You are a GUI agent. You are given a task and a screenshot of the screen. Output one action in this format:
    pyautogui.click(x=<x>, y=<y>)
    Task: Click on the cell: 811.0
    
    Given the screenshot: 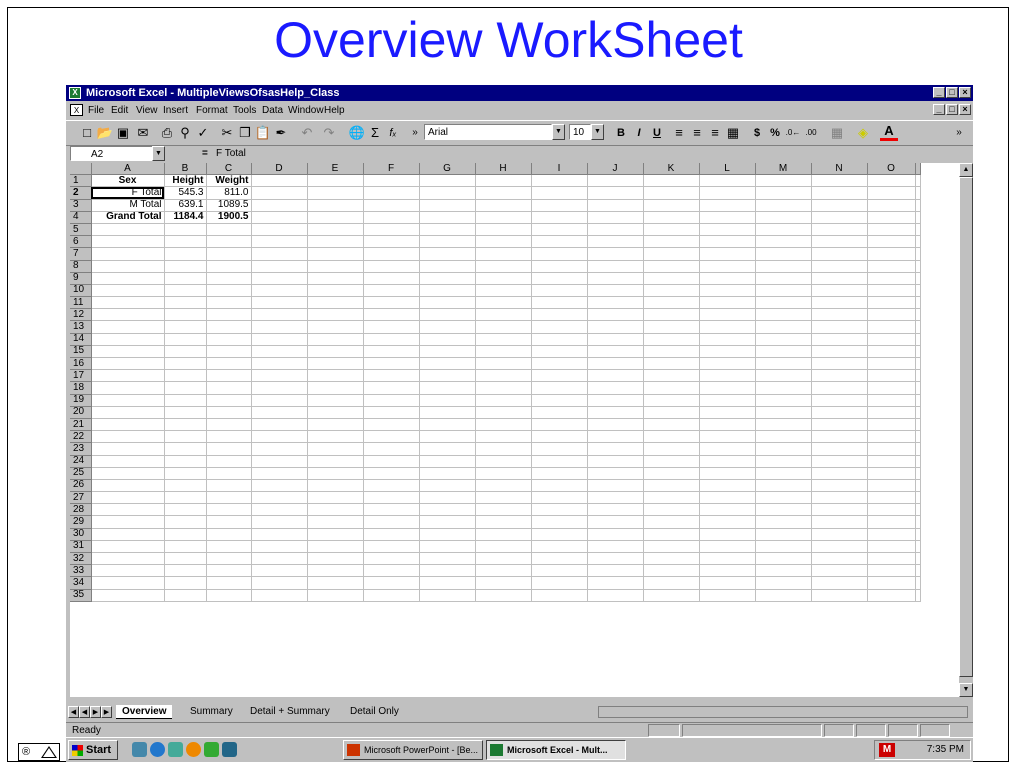 What is the action you would take?
    pyautogui.click(x=229, y=193)
    